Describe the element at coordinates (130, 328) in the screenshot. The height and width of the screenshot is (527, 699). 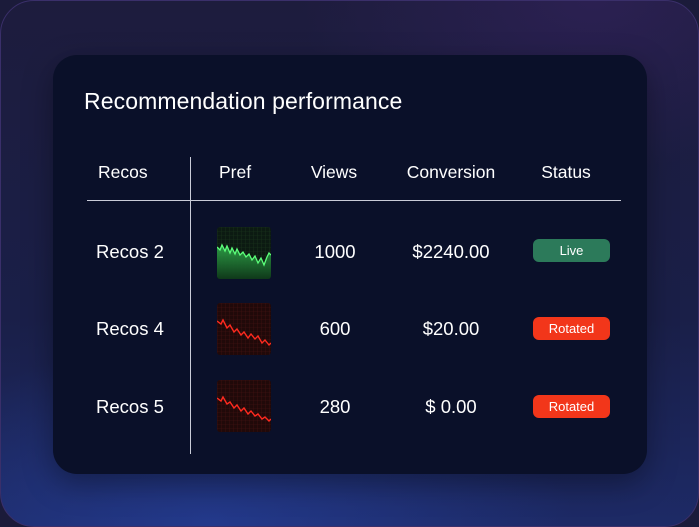
I see `reco-name: Recos 4` at that location.